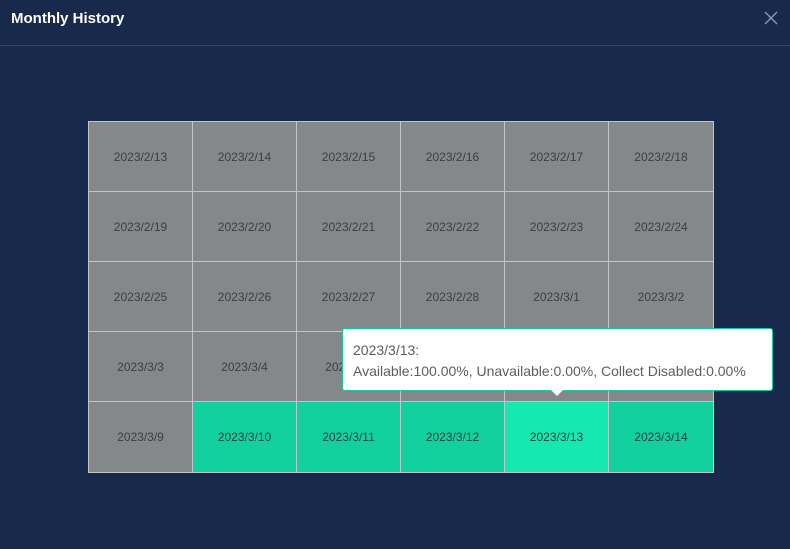  What do you see at coordinates (68, 18) in the screenshot?
I see `dialog-title: Monthly History` at bounding box center [68, 18].